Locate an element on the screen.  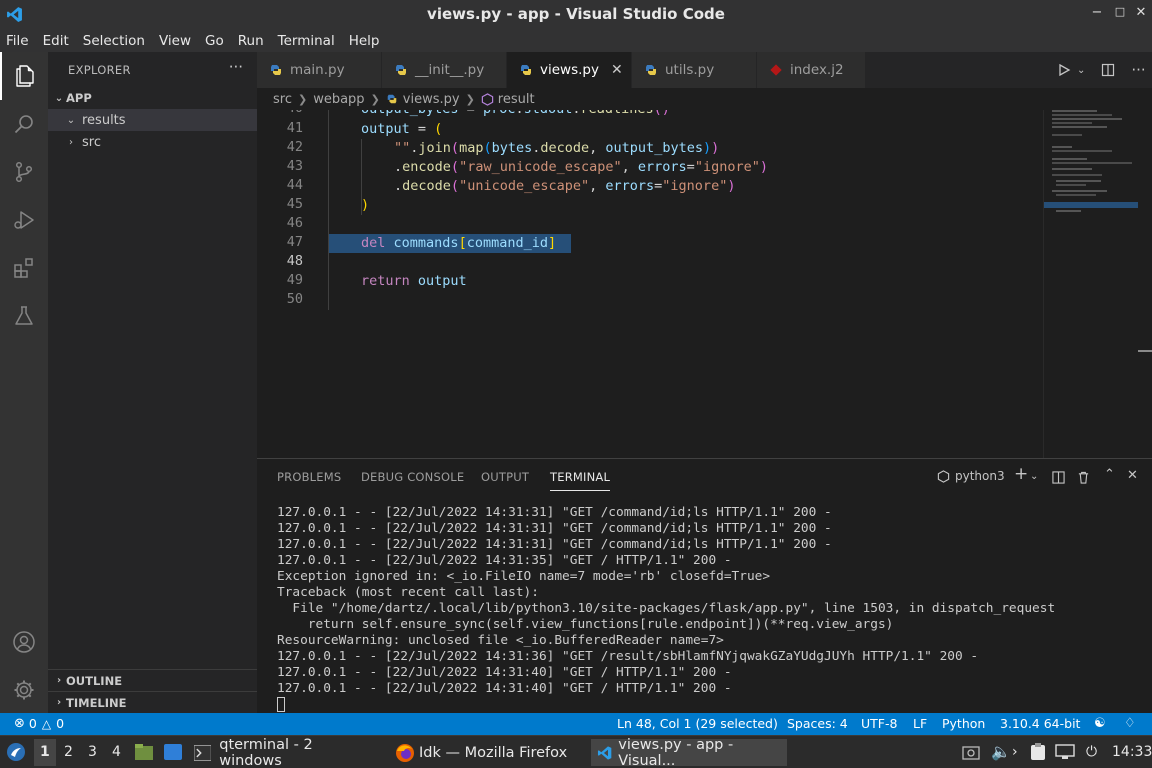
run-file-icon is located at coordinates (1064, 70).